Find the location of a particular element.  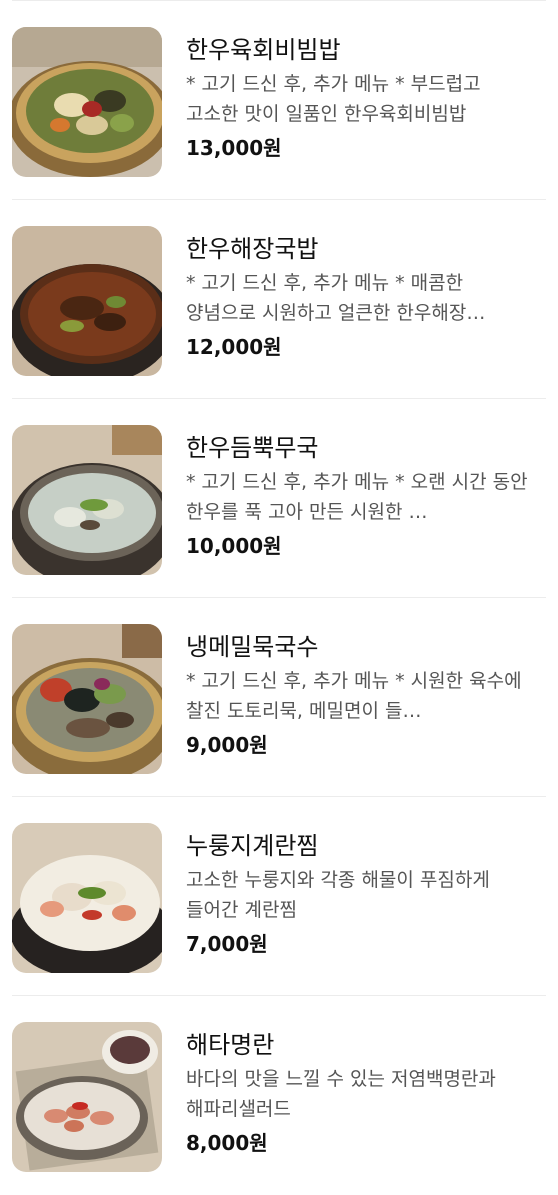

menu-item-name: 한우해장국밥 is located at coordinates (252, 249).